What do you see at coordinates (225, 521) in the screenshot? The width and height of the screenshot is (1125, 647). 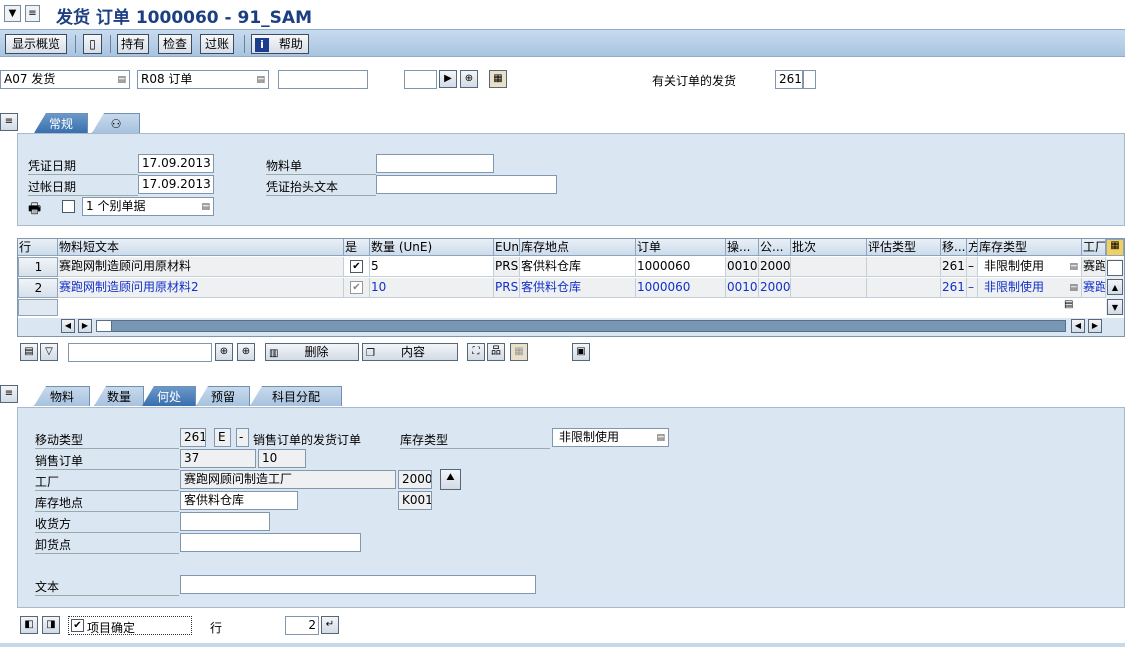 I see `recipient-input` at bounding box center [225, 521].